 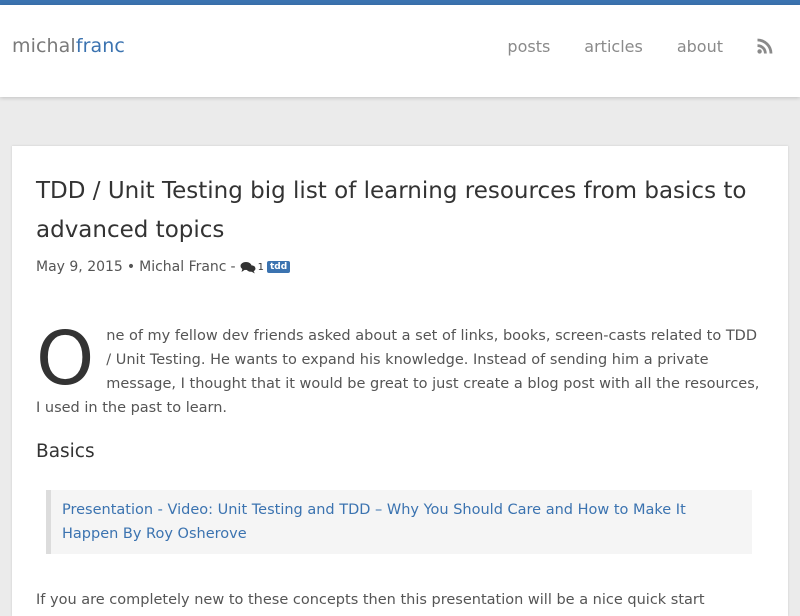 I want to click on site-logo: michalfranc, so click(x=68, y=46).